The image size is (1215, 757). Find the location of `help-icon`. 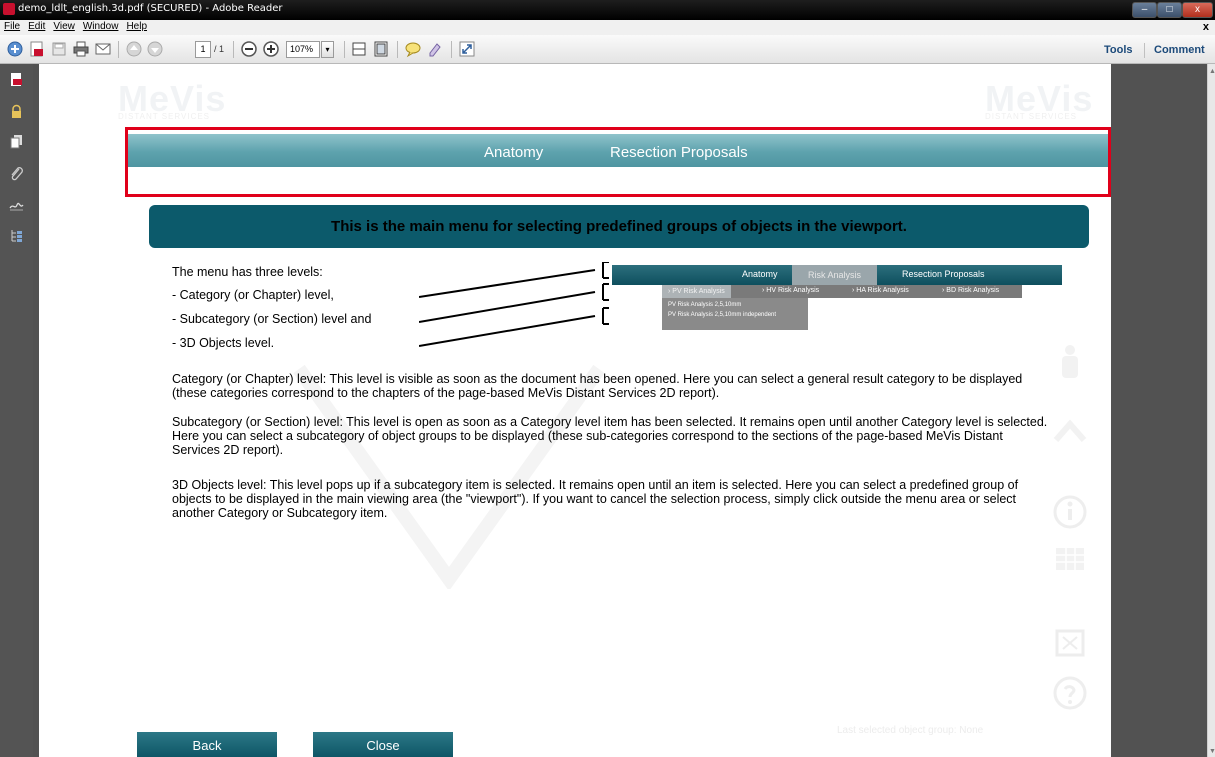

help-icon is located at coordinates (1070, 693).